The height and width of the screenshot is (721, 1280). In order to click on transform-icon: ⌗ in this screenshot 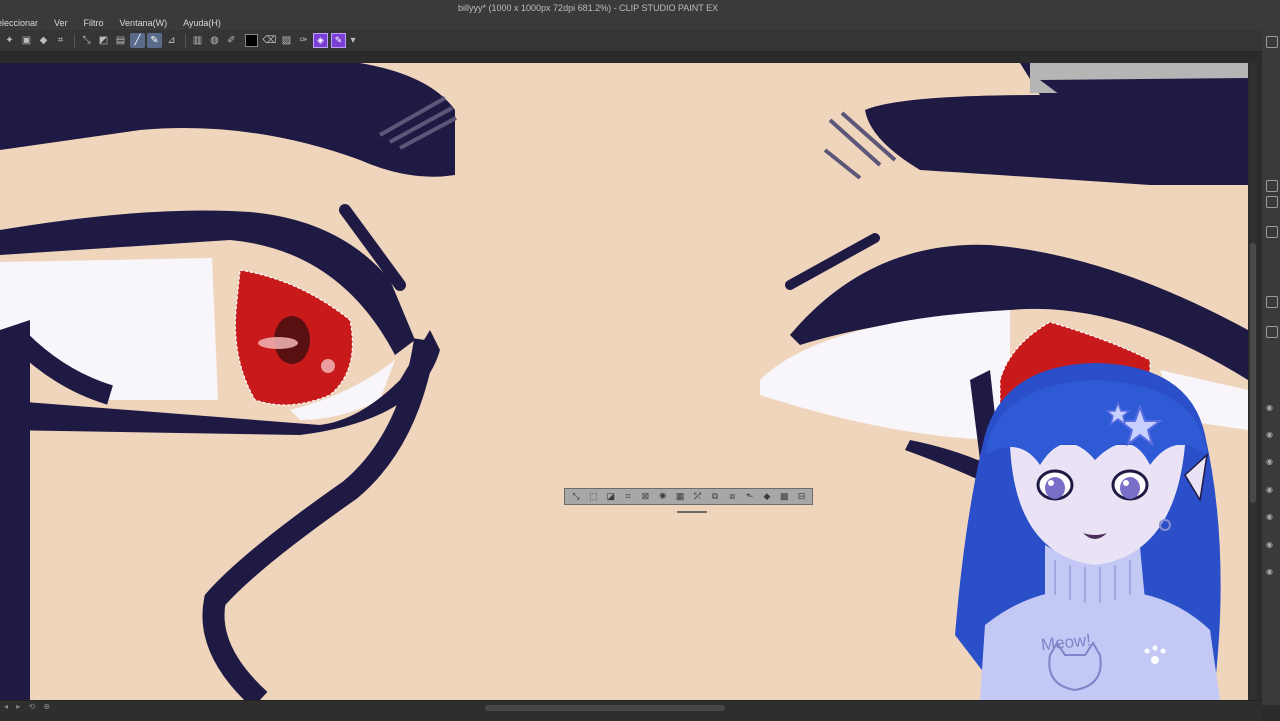, I will do `click(60, 40)`.